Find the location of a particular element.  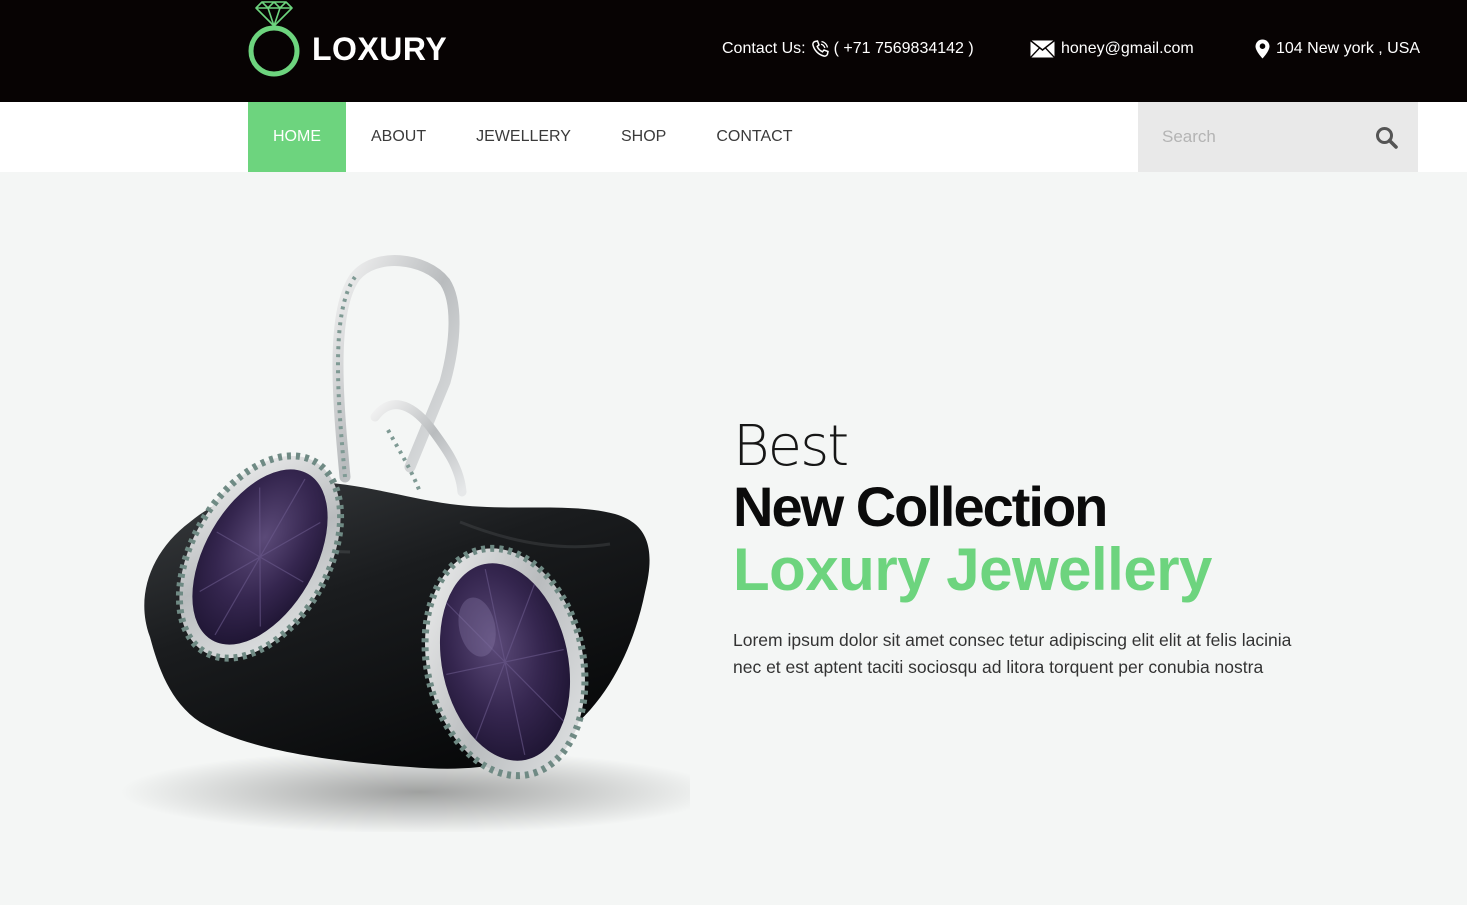

search-icon is located at coordinates (1387, 138).